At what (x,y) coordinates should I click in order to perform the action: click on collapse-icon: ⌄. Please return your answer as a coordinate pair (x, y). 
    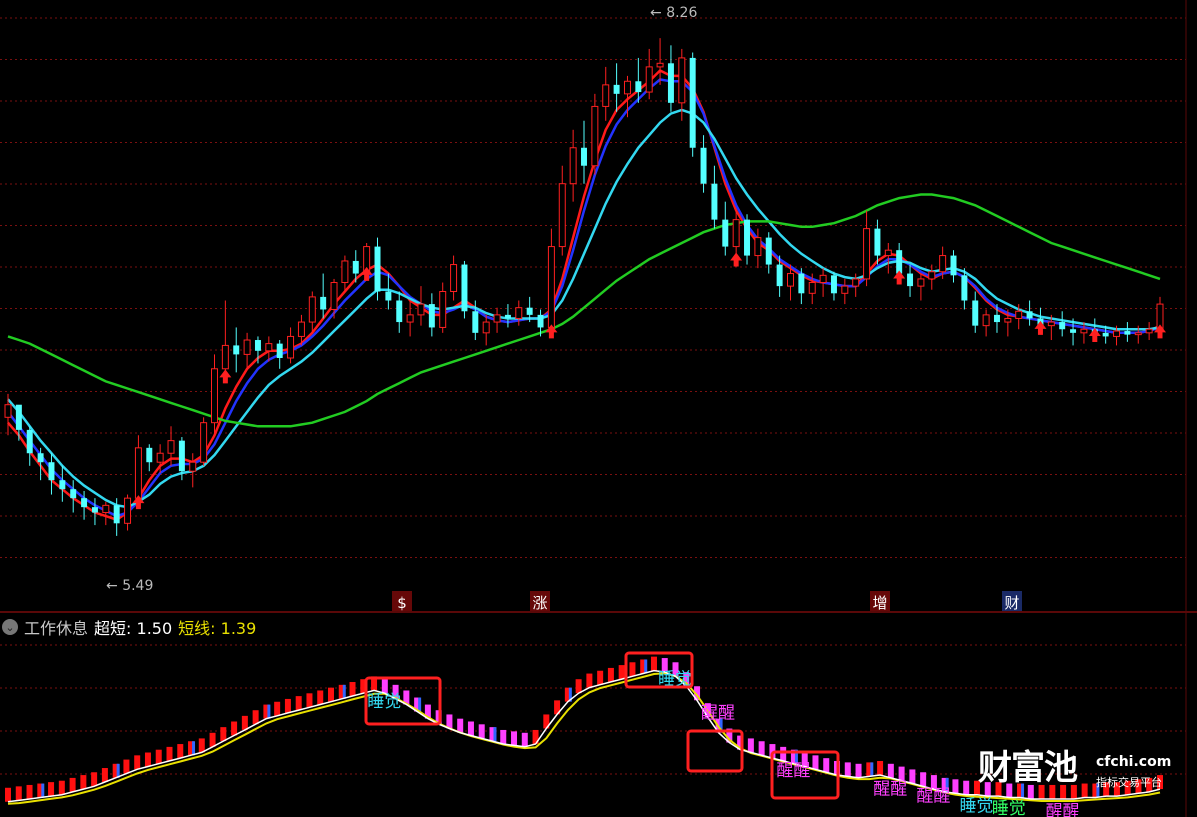
    Looking at the image, I should click on (10, 627).